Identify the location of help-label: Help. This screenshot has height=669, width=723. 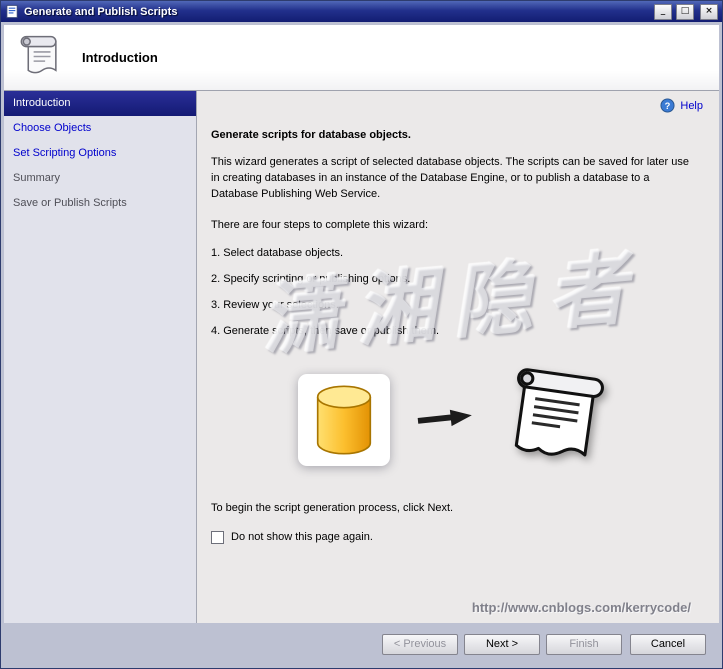
(691, 105).